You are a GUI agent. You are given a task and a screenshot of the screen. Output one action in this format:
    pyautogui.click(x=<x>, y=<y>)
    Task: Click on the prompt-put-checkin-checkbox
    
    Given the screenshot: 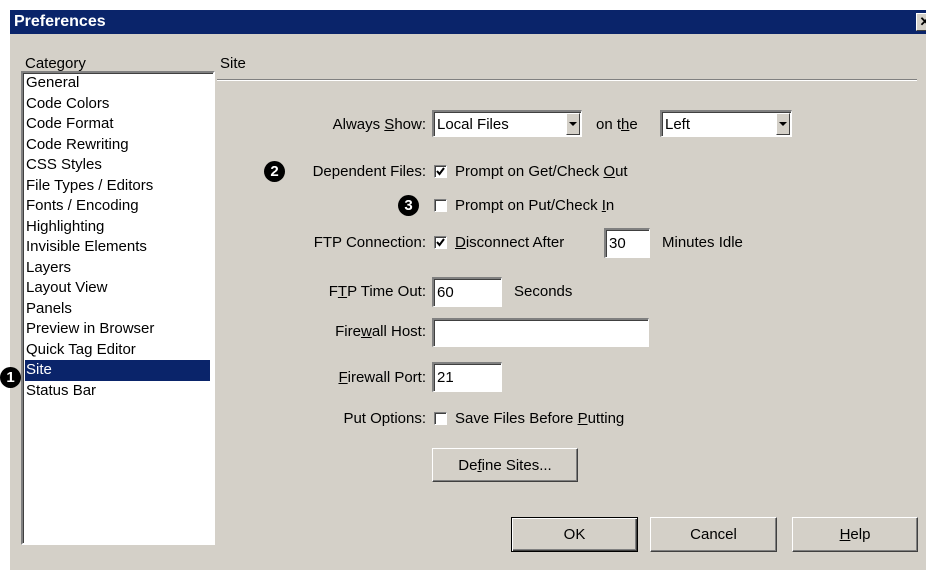 What is the action you would take?
    pyautogui.click(x=440, y=205)
    